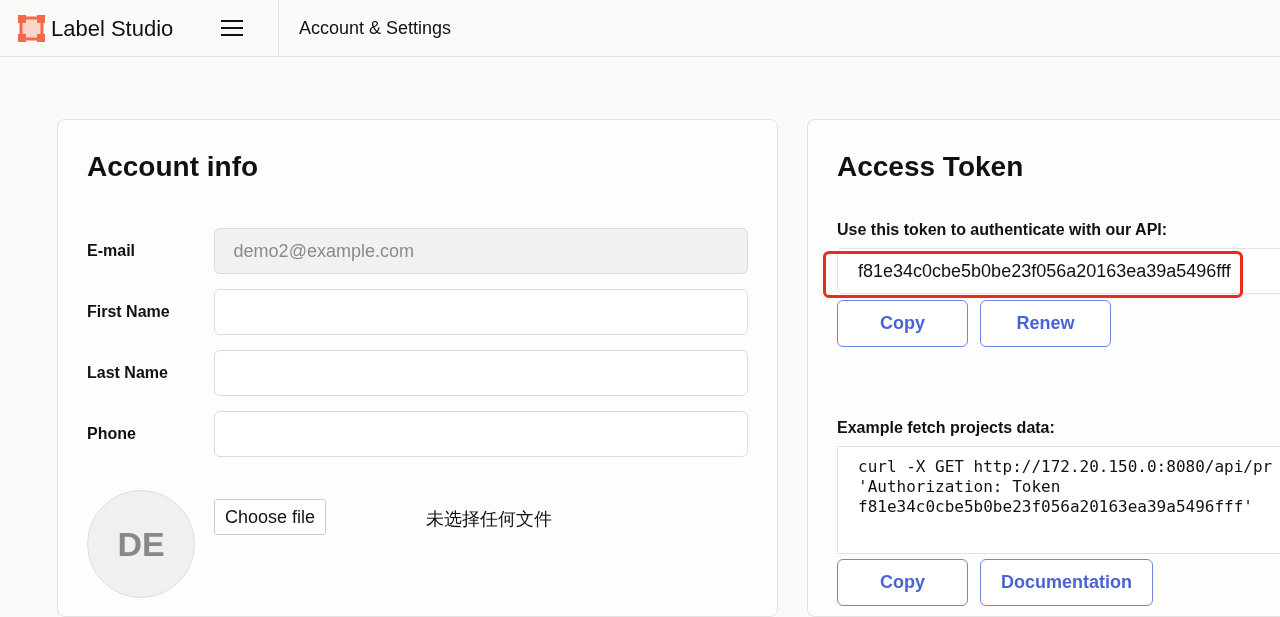 The width and height of the screenshot is (1280, 617). Describe the element at coordinates (129, 312) in the screenshot. I see `field-label: First Name` at that location.